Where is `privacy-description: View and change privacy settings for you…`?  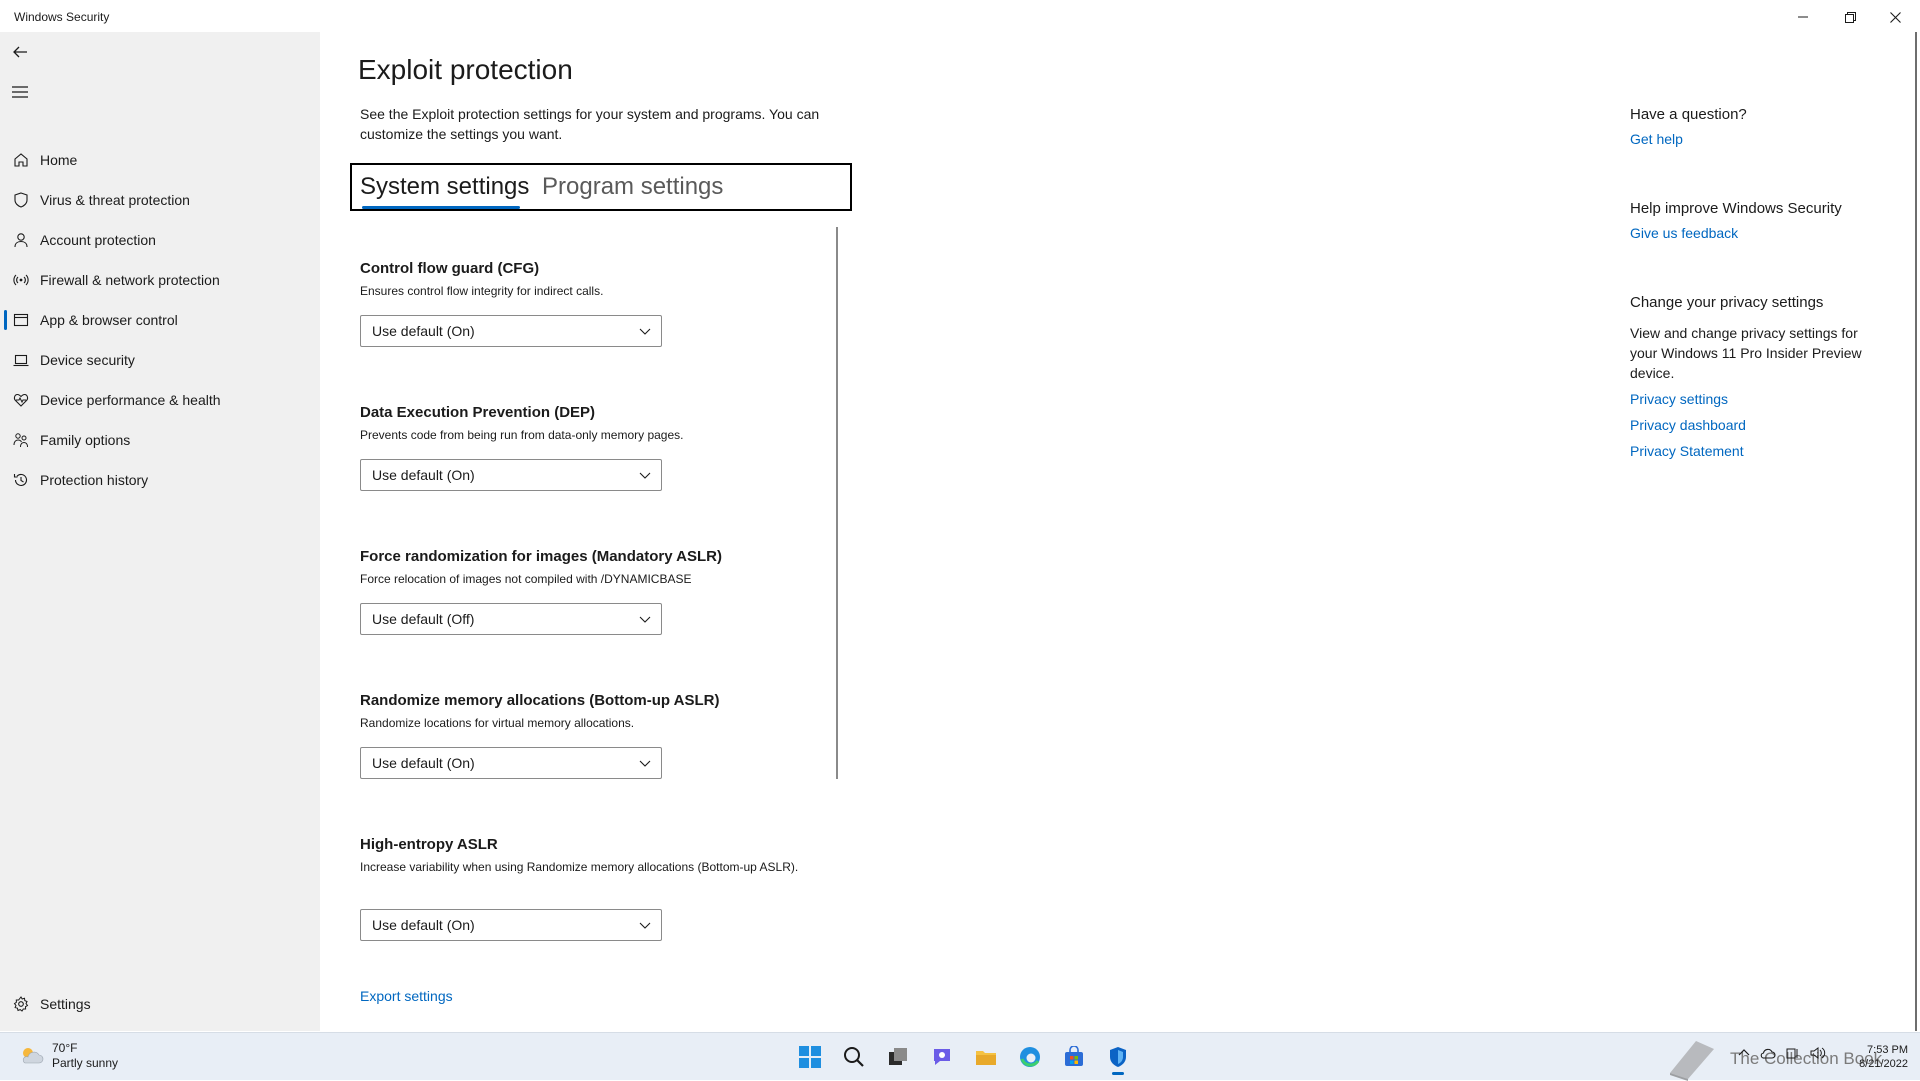
privacy-description: View and change privacy settings for you… is located at coordinates (1746, 353).